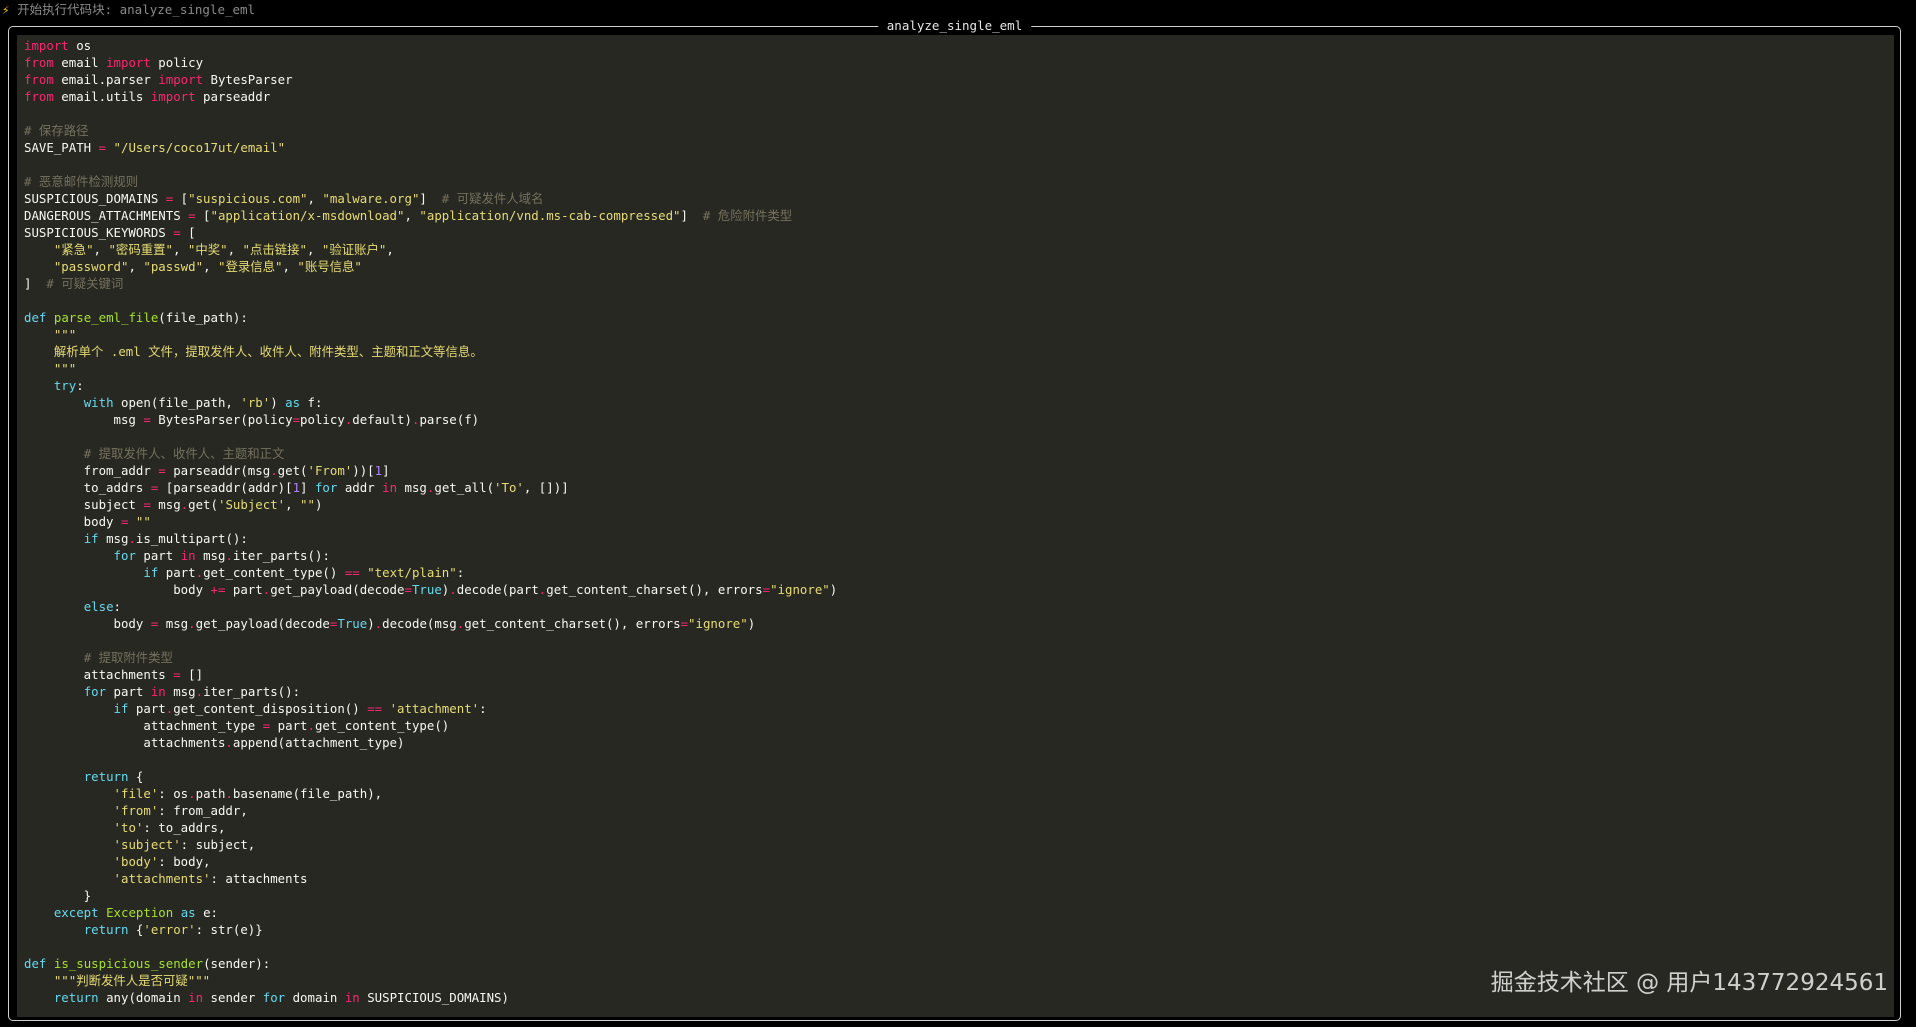  Describe the element at coordinates (307, 215) in the screenshot. I see `code-token: "application/x-msdownload"` at that location.